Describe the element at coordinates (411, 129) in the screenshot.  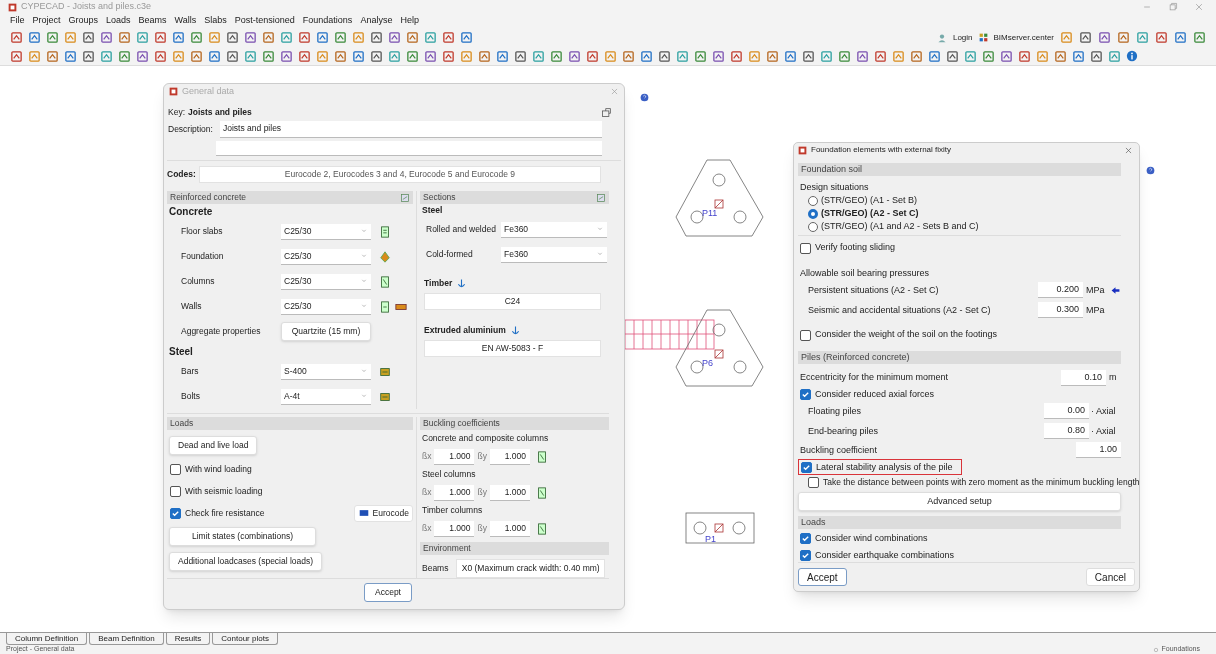
I see `input-field: Joists and piles` at that location.